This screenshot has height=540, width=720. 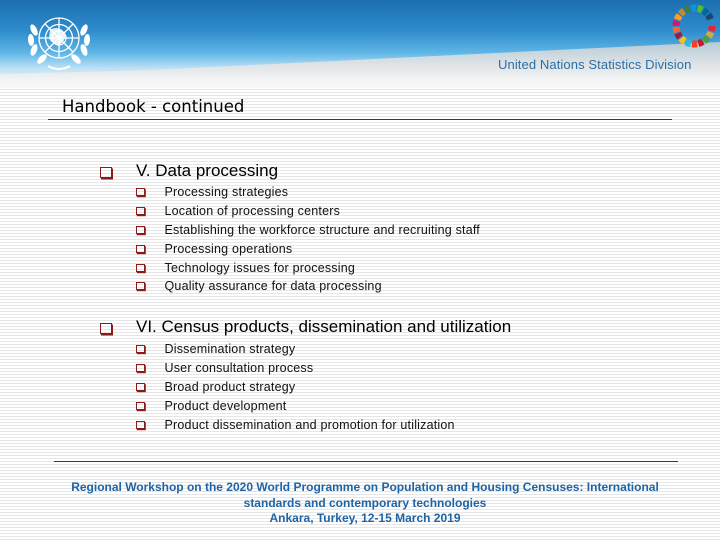 I want to click on slide-title: Handbook - continued, so click(x=153, y=106).